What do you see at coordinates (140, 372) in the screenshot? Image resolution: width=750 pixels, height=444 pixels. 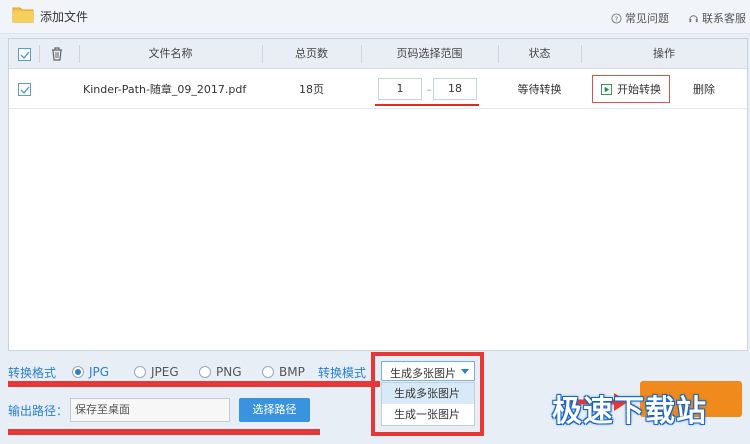 I see `radio-jpeg` at bounding box center [140, 372].